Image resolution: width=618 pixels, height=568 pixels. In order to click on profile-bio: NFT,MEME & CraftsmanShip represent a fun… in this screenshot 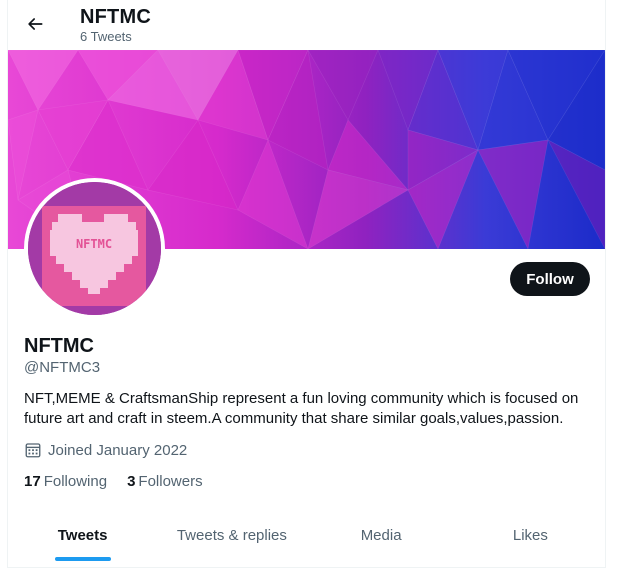, I will do `click(301, 408)`.